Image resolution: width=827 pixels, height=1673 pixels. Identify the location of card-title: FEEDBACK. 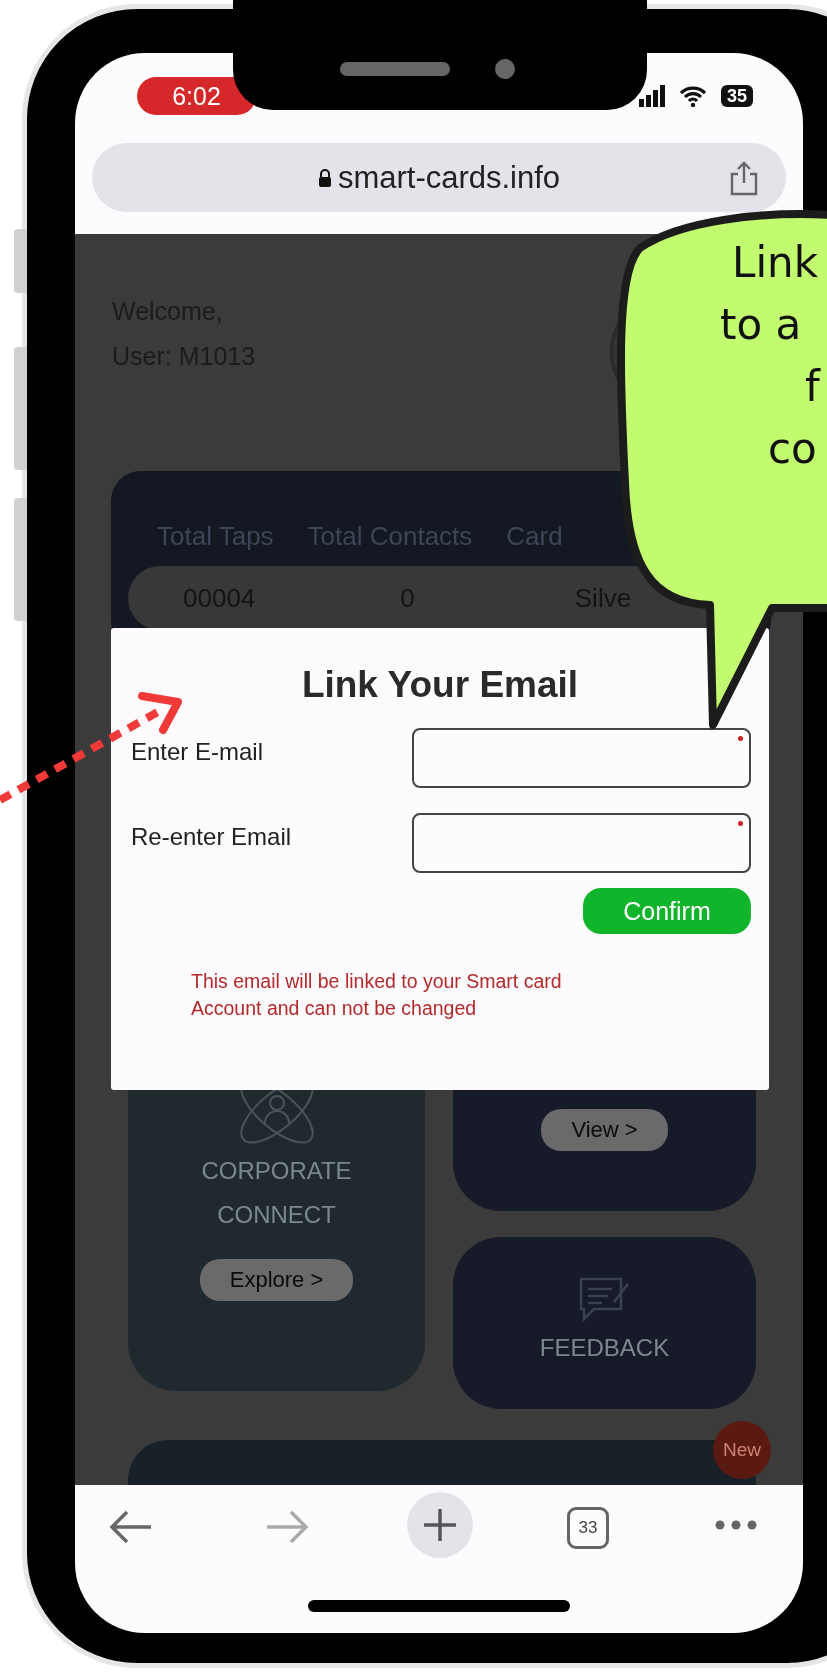
(604, 1348).